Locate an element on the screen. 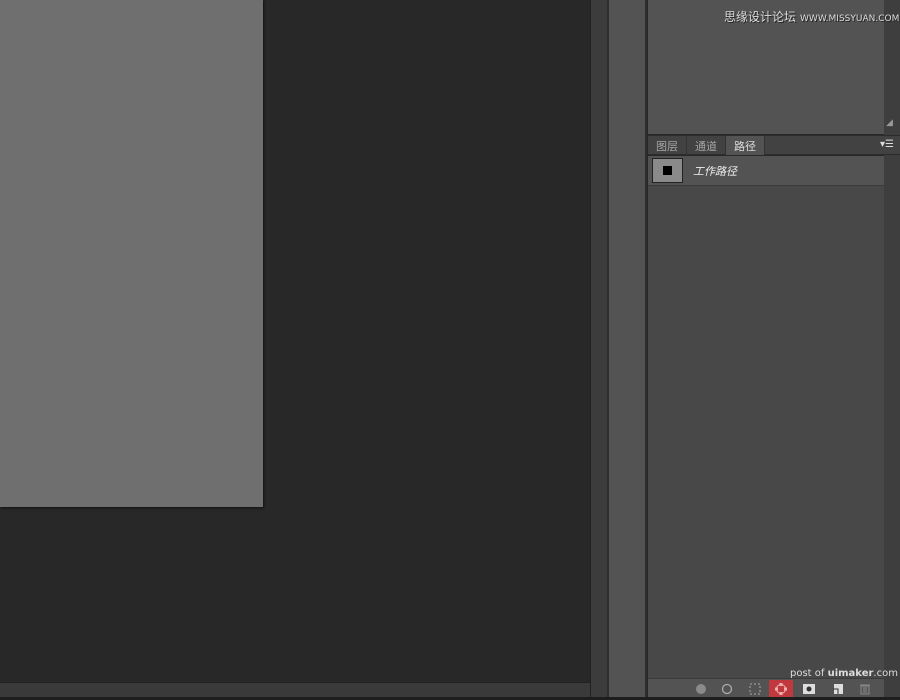  credit-suffix: .com is located at coordinates (885, 673).